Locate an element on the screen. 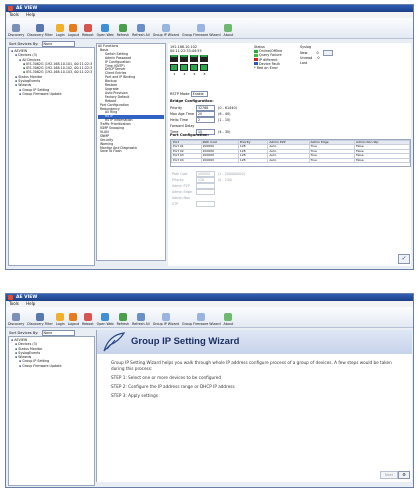 The image size is (417, 491). check-icon: ✓ is located at coordinates (404, 258).